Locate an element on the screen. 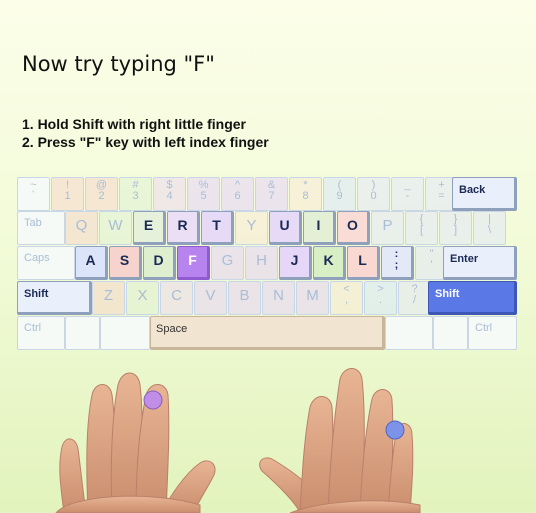  key-f-label: F is located at coordinates (192, 260).